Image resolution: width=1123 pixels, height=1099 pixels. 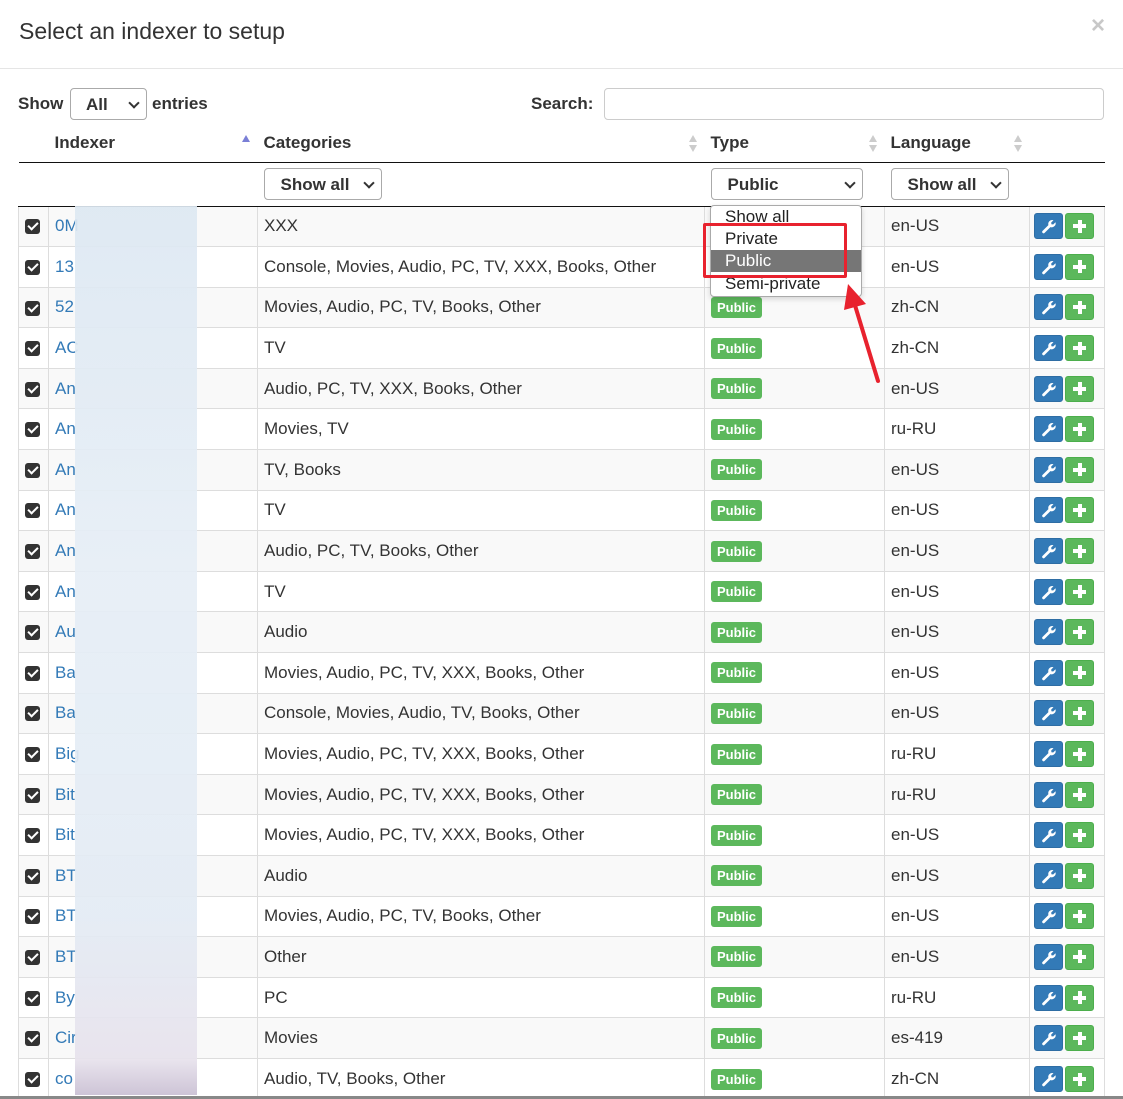 What do you see at coordinates (65, 631) in the screenshot?
I see `indexer-link: Au` at bounding box center [65, 631].